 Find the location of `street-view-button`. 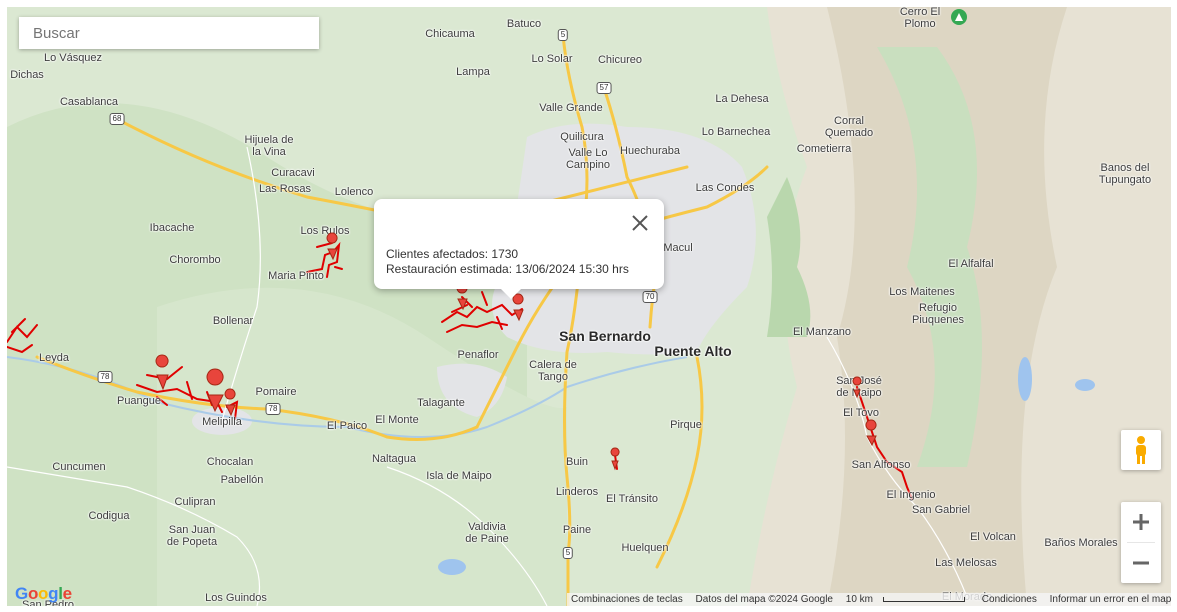

street-view-button is located at coordinates (1141, 450).